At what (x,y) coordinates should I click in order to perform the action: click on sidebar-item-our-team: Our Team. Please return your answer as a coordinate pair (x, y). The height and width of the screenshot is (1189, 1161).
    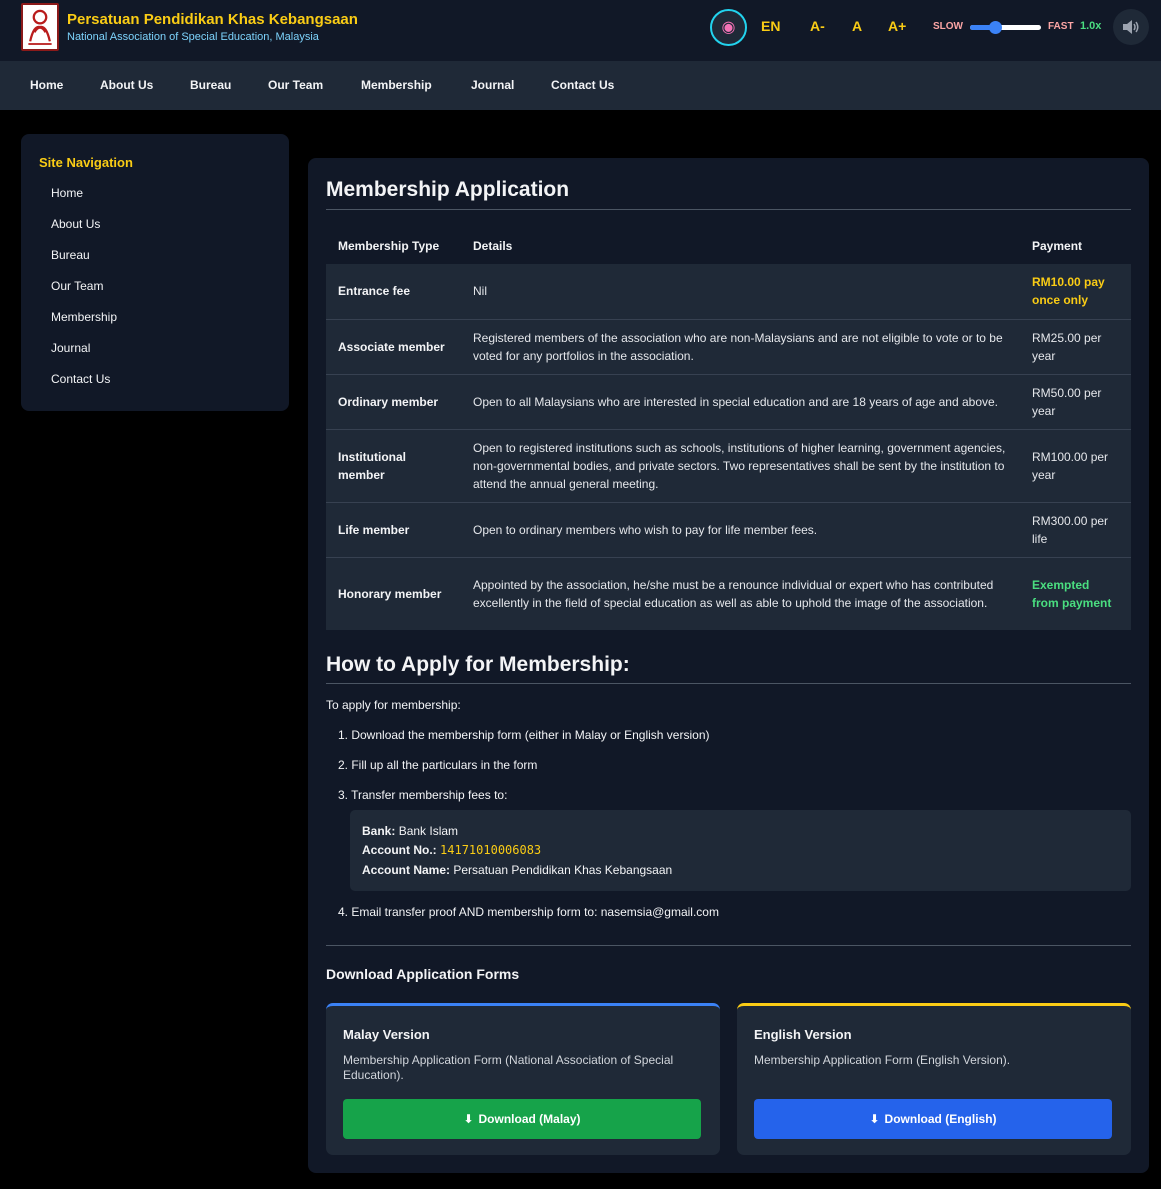
    Looking at the image, I should click on (77, 286).